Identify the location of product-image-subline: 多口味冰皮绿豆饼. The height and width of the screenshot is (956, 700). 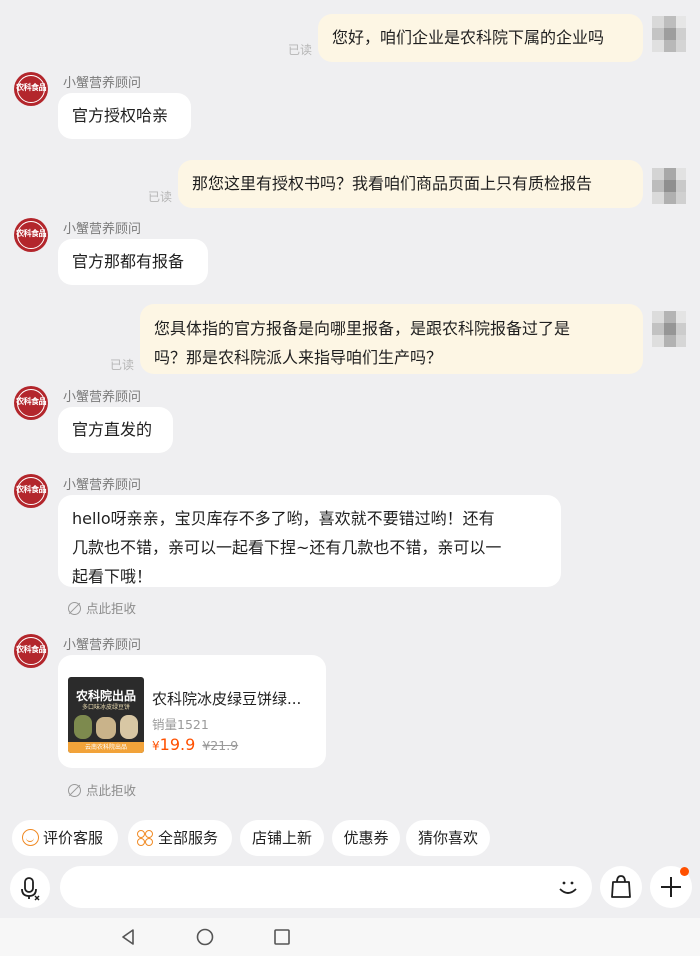
(105, 707).